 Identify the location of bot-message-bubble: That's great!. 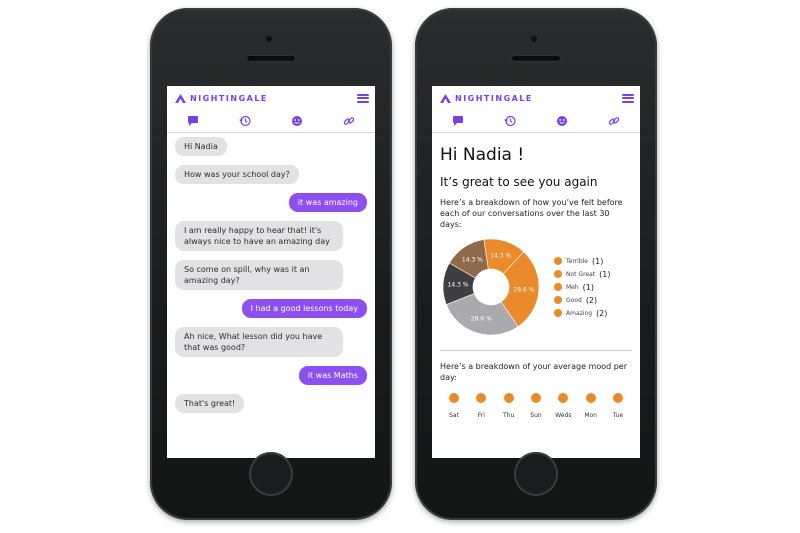
(210, 403).